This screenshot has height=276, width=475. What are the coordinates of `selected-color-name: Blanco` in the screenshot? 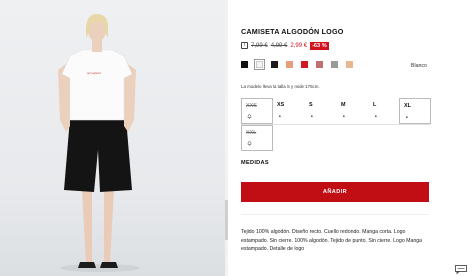 It's located at (419, 66).